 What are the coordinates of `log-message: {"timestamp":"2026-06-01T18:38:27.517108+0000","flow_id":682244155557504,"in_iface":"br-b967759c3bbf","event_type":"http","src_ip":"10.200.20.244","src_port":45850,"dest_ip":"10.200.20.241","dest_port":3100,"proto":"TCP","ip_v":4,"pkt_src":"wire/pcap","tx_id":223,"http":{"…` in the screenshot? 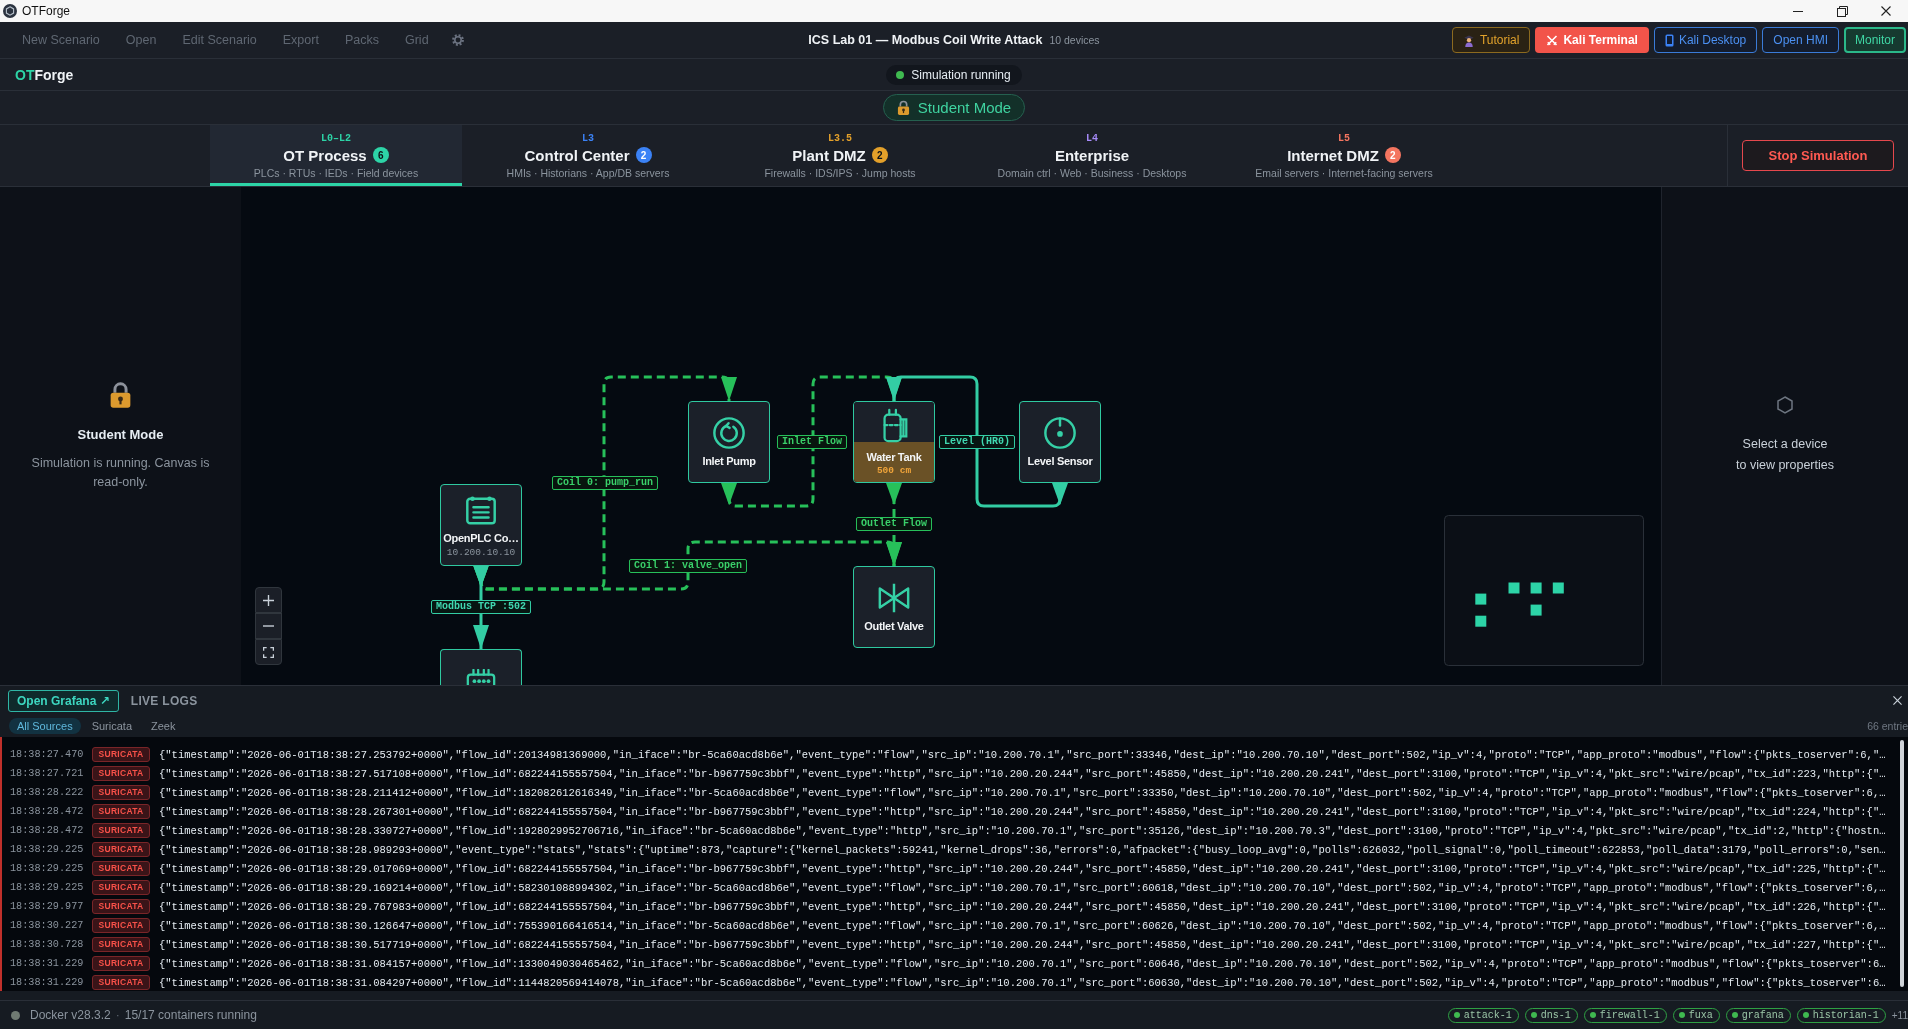 It's located at (1022, 773).